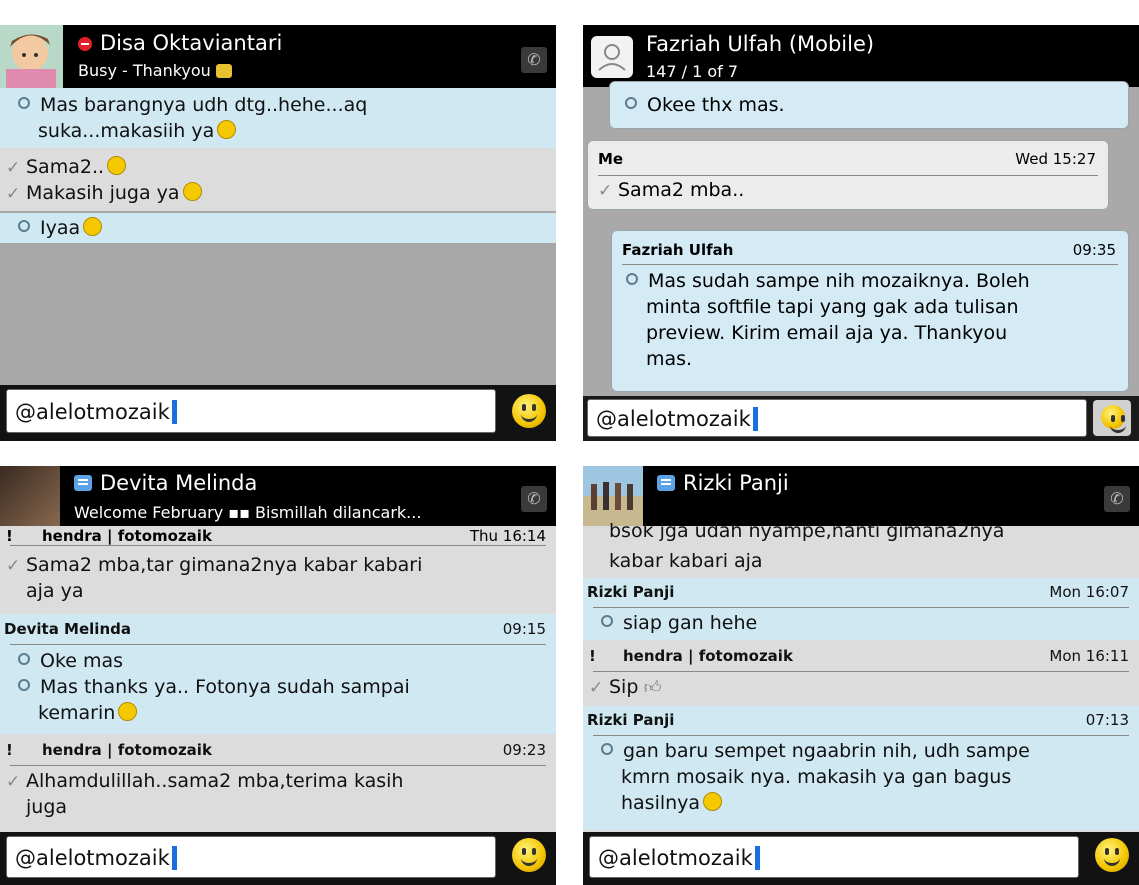 The height and width of the screenshot is (885, 1139). Describe the element at coordinates (55, 591) in the screenshot. I see `message-text: aja ya` at that location.